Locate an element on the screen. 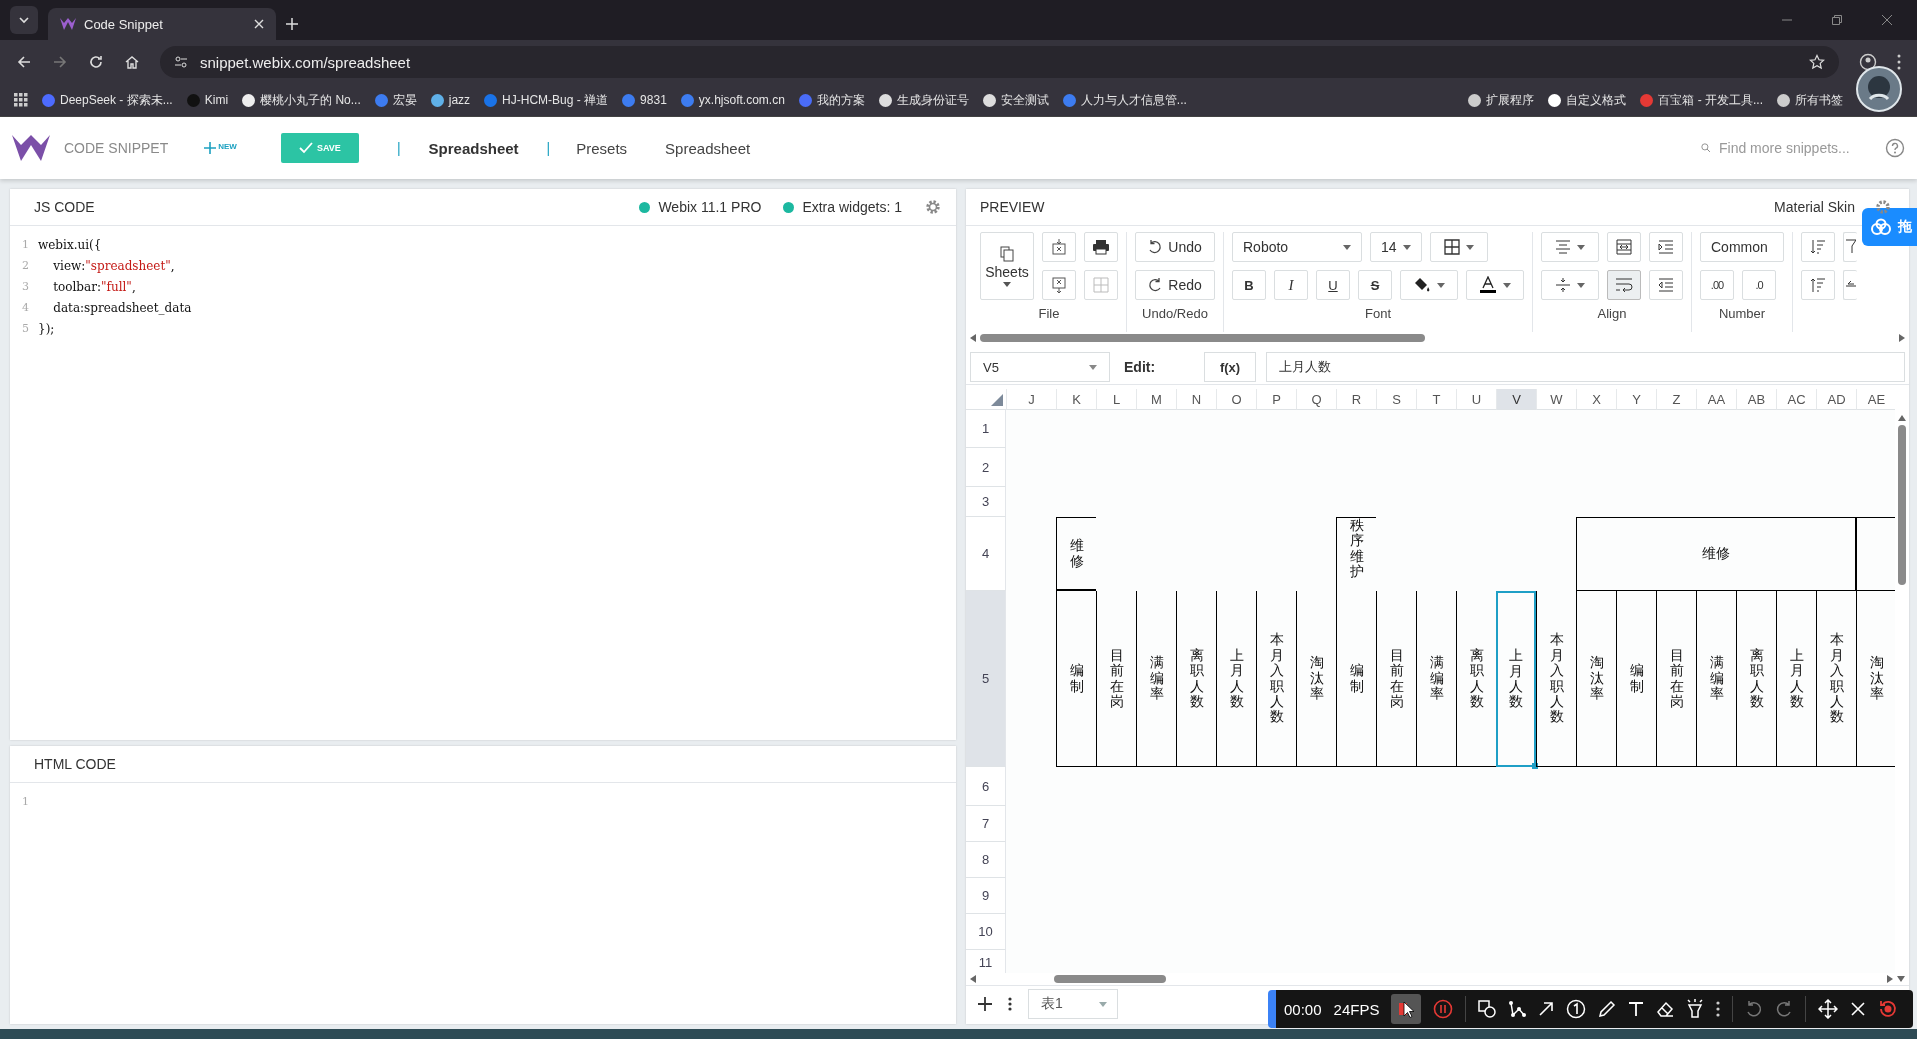 The image size is (1917, 1039). number-marker-icon is located at coordinates (1576, 1009).